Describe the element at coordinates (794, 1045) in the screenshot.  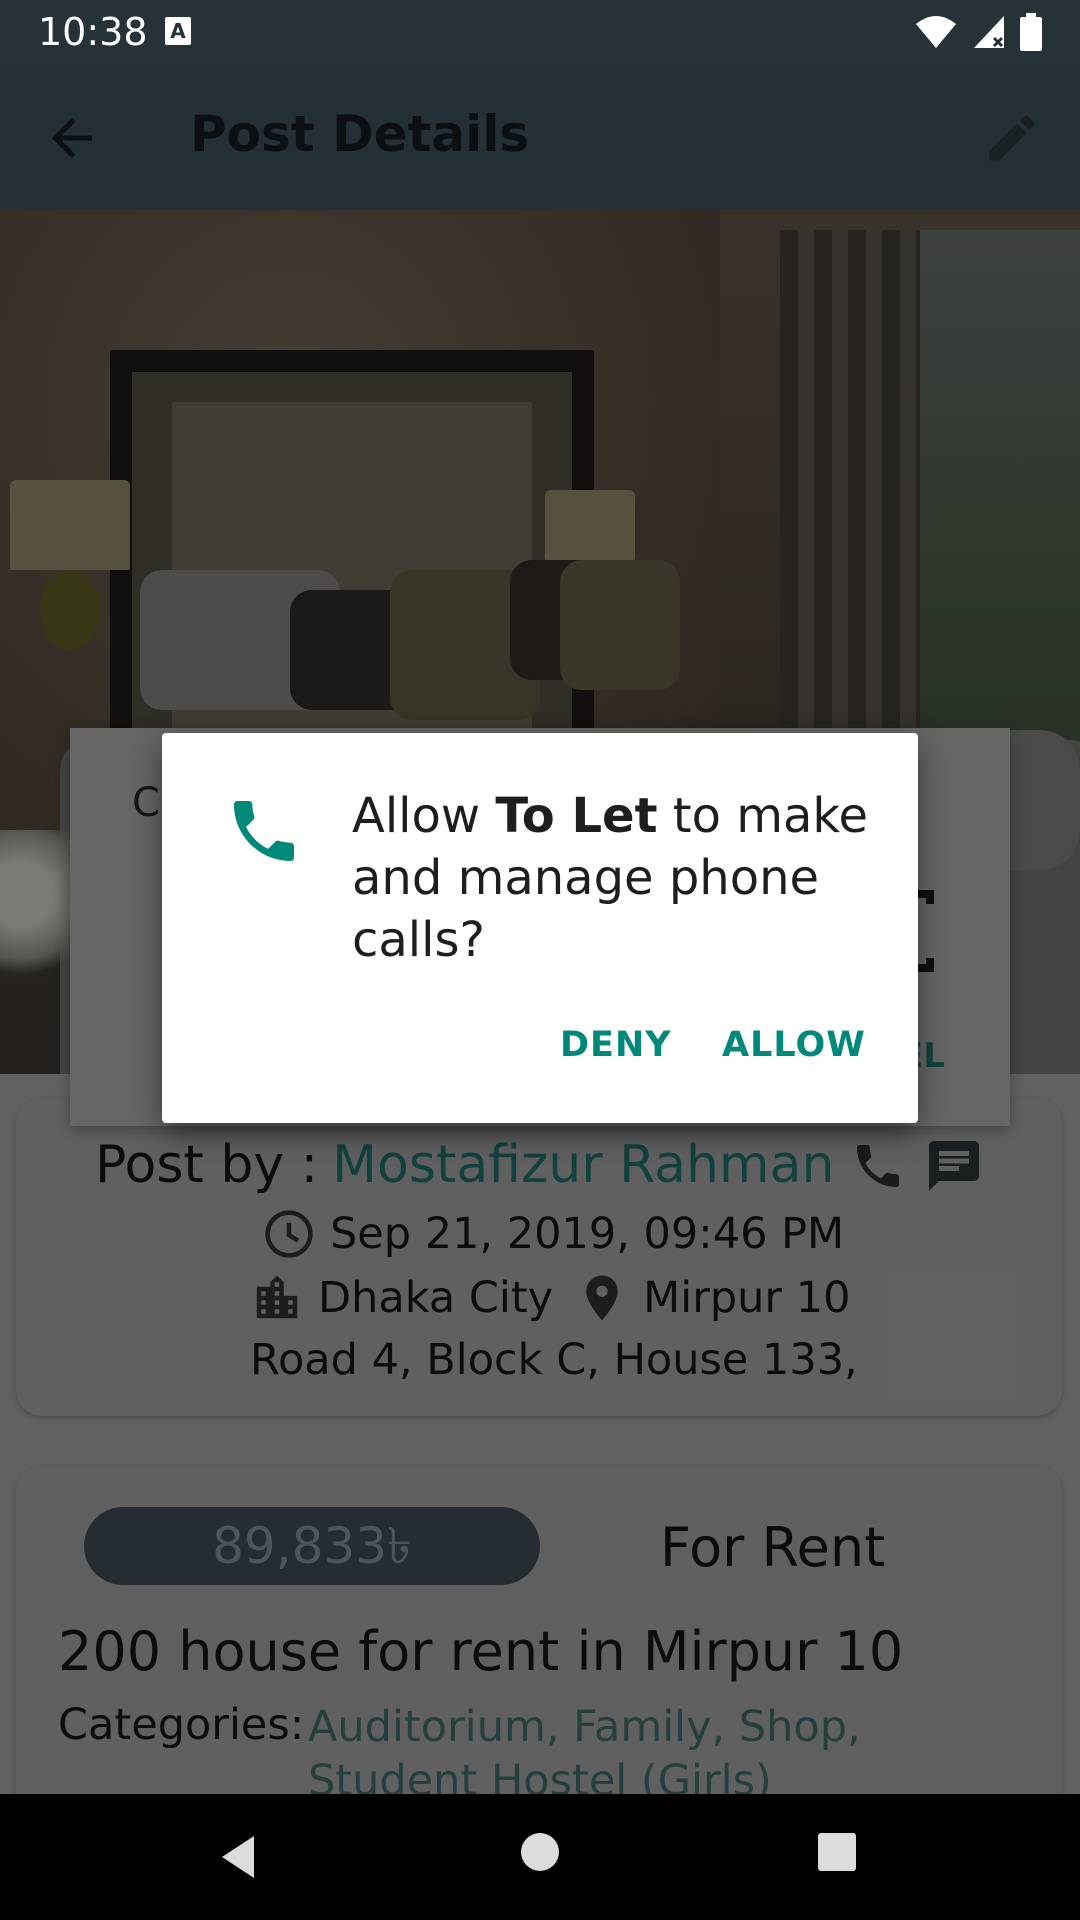
I see `allow-button: ALLOW` at that location.